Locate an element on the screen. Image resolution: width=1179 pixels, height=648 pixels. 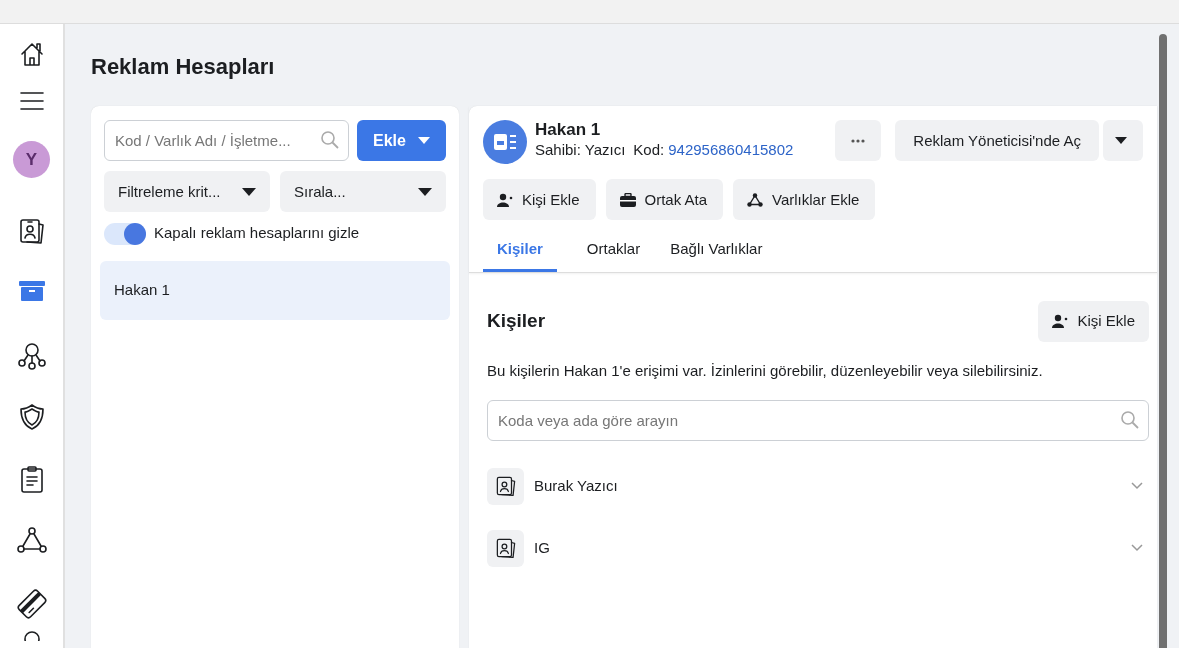
action-button: Kişi Ekle is located at coordinates (539, 200).